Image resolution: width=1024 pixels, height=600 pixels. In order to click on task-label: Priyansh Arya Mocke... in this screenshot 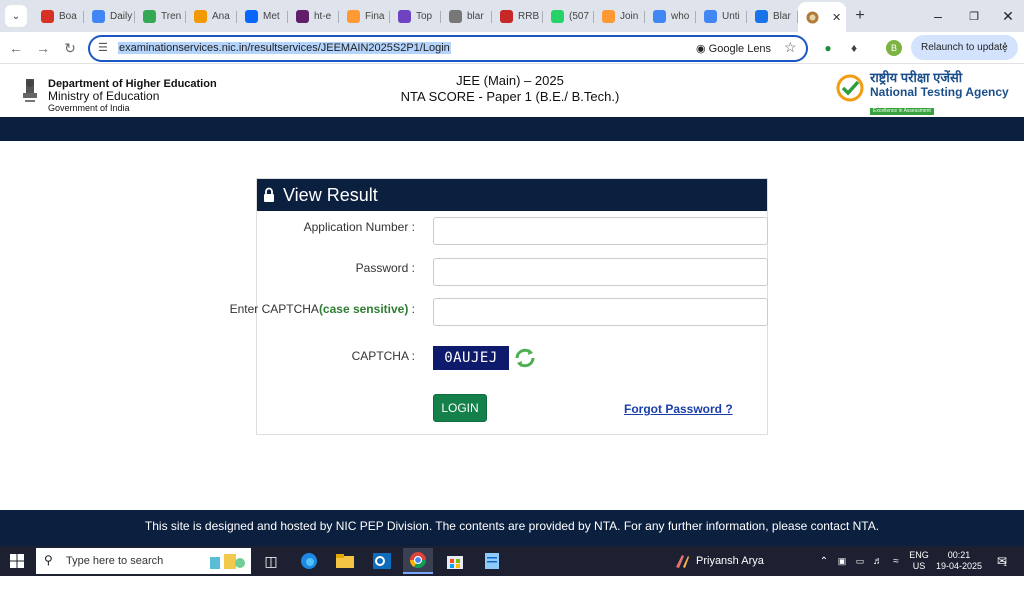, I will do `click(730, 574)`.